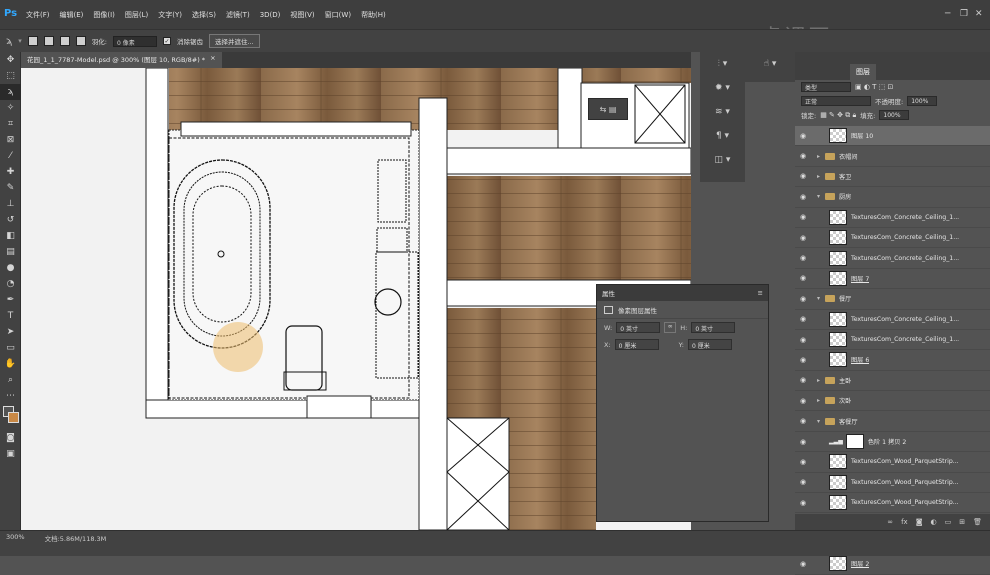 This screenshot has height=575, width=990. I want to click on menu-edit: 编辑(E), so click(72, 15).